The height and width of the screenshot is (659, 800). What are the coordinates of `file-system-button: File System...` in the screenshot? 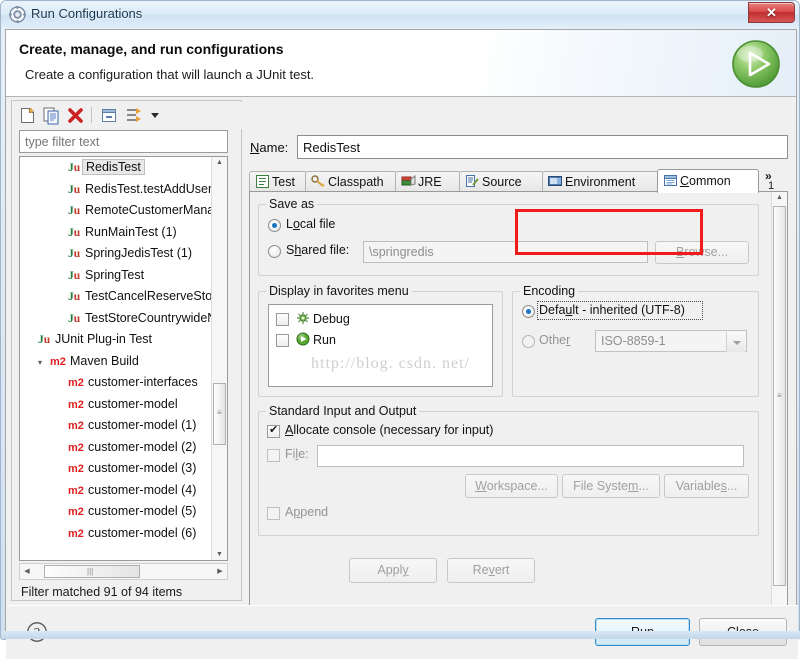 It's located at (611, 486).